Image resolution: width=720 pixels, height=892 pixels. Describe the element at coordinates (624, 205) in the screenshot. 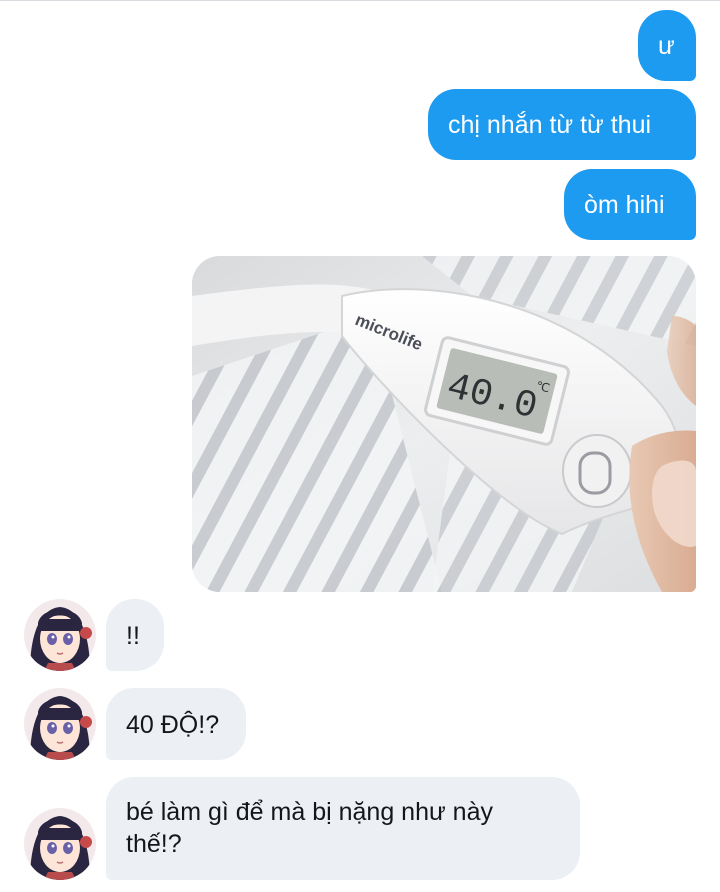

I see `sent-message-text: òm hihi` at that location.